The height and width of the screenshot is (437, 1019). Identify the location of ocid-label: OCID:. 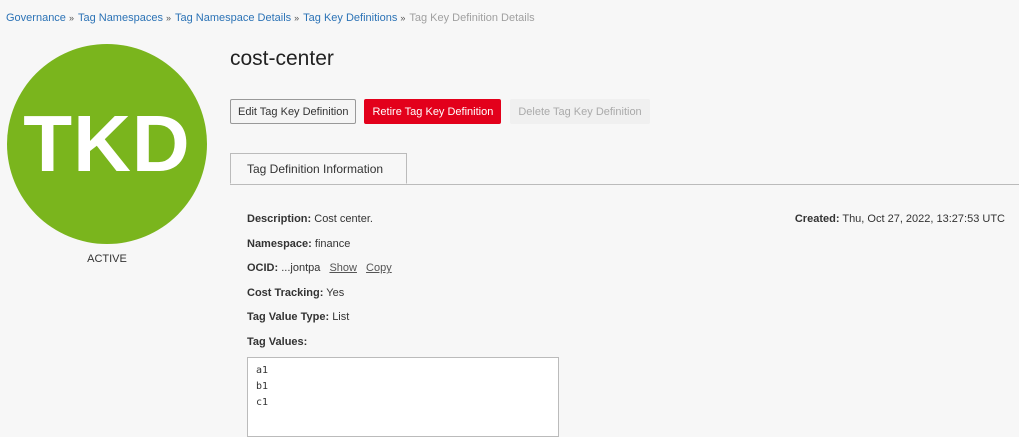
(263, 268).